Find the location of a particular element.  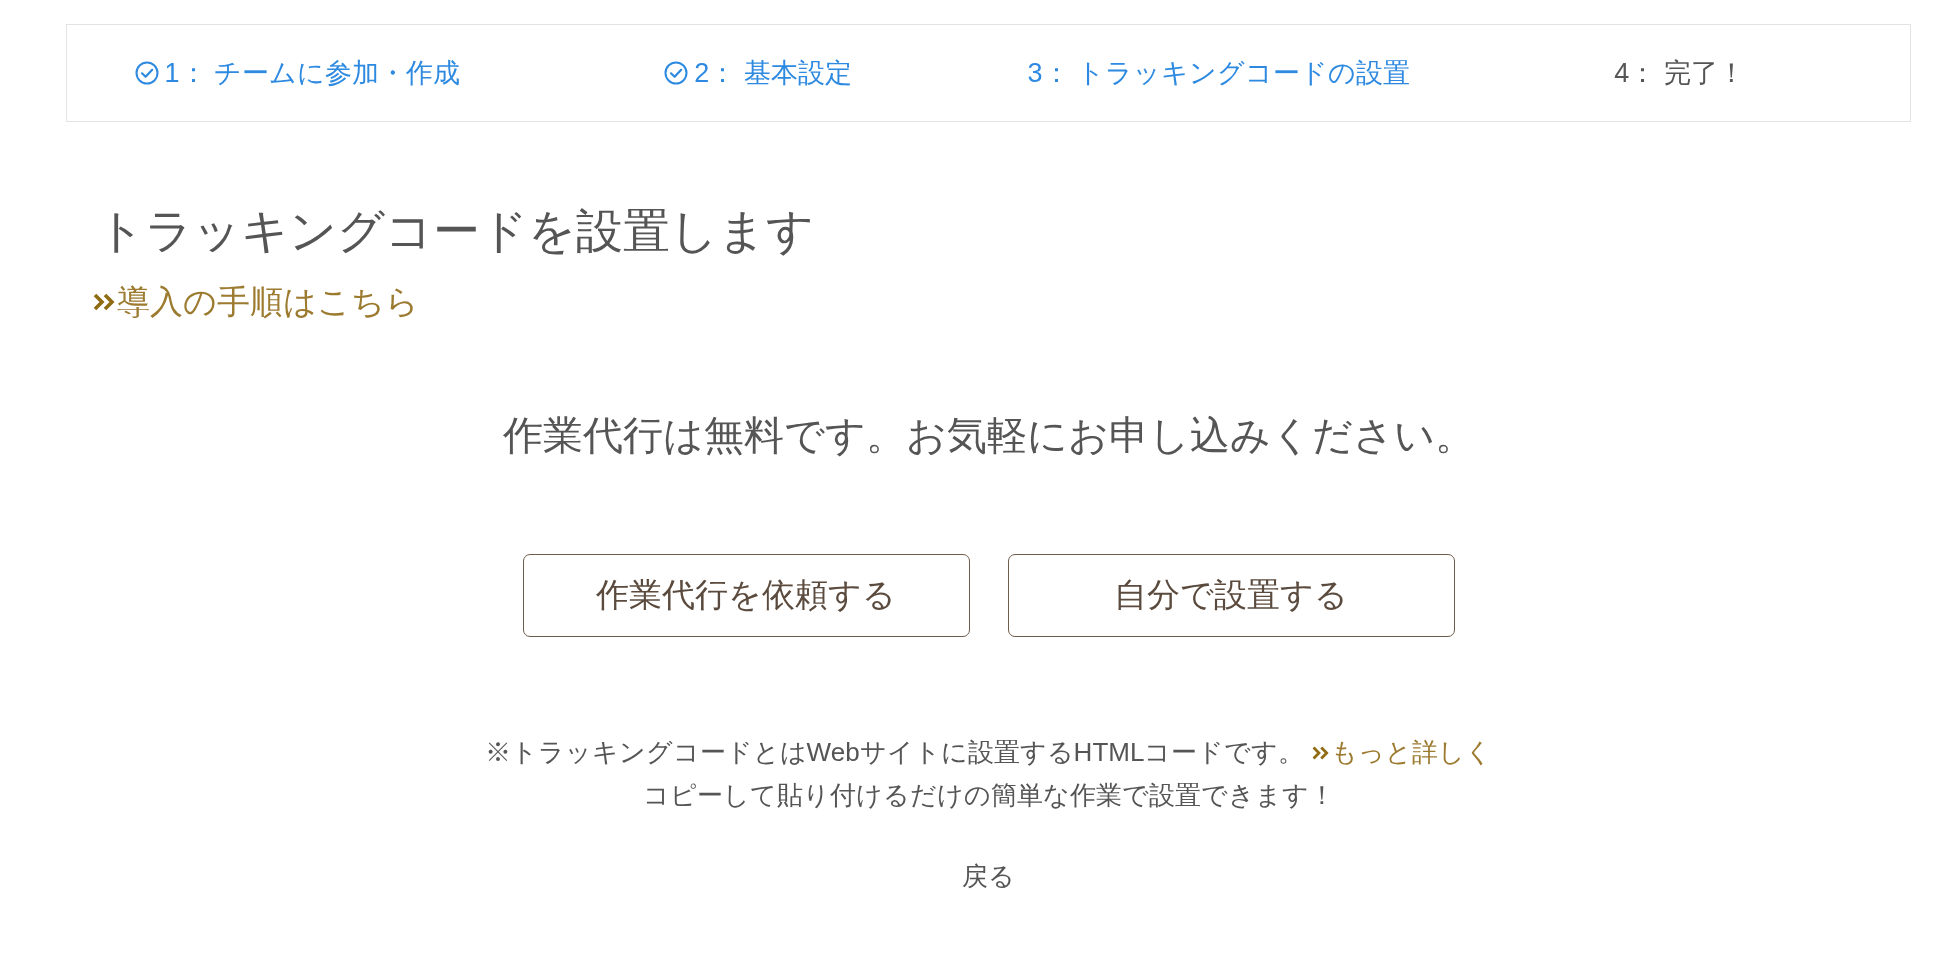

action-button: 作業代行を依頼する is located at coordinates (746, 595).